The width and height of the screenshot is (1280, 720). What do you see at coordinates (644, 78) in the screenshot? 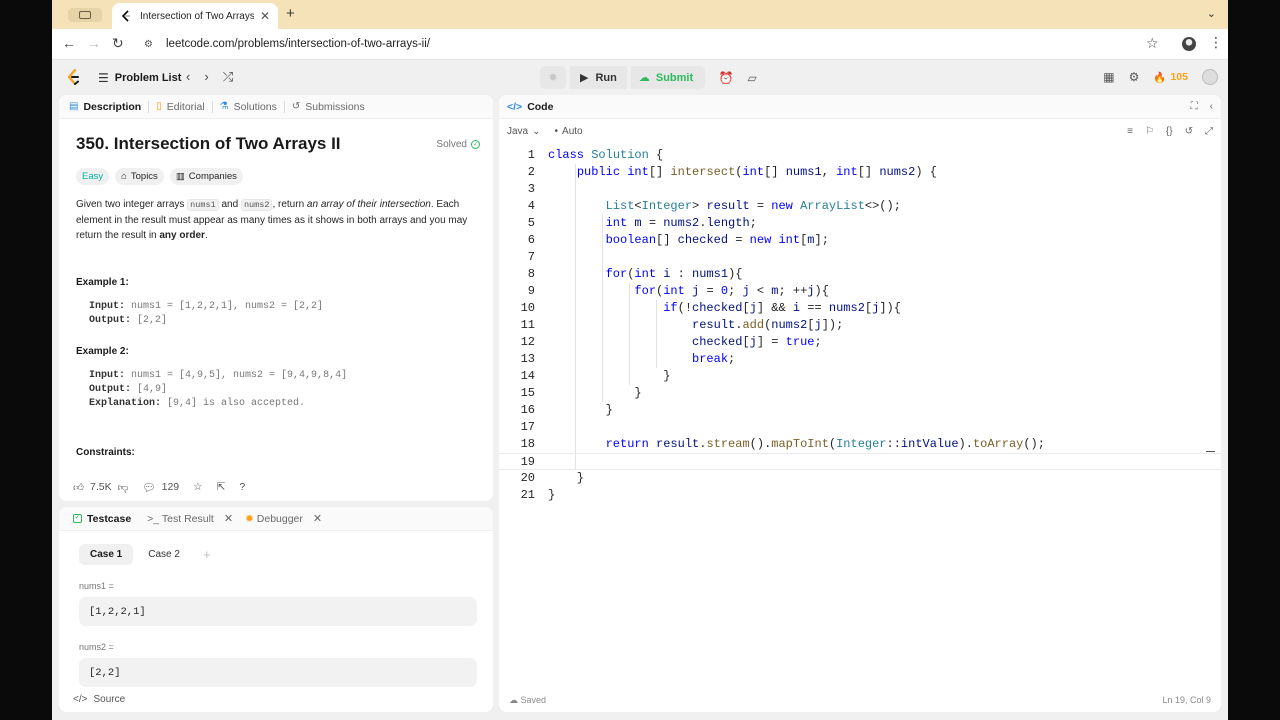
I see `cloud-upload-icon: ☁` at bounding box center [644, 78].